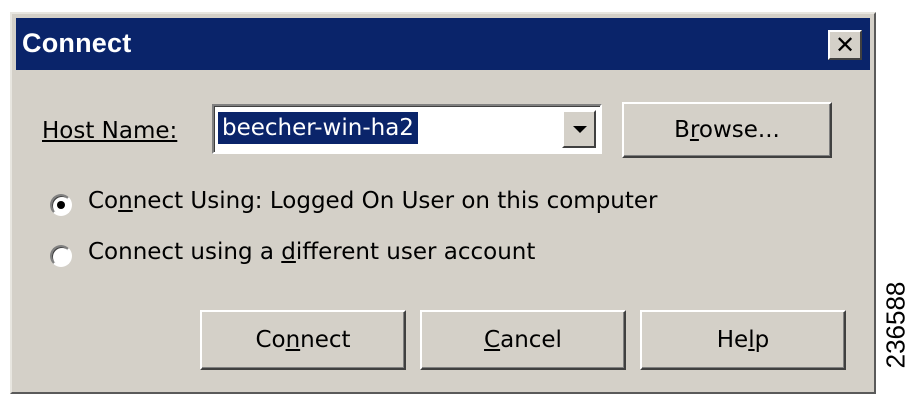 This screenshot has width=914, height=403. I want to click on help-label-pre: He, so click(732, 340).